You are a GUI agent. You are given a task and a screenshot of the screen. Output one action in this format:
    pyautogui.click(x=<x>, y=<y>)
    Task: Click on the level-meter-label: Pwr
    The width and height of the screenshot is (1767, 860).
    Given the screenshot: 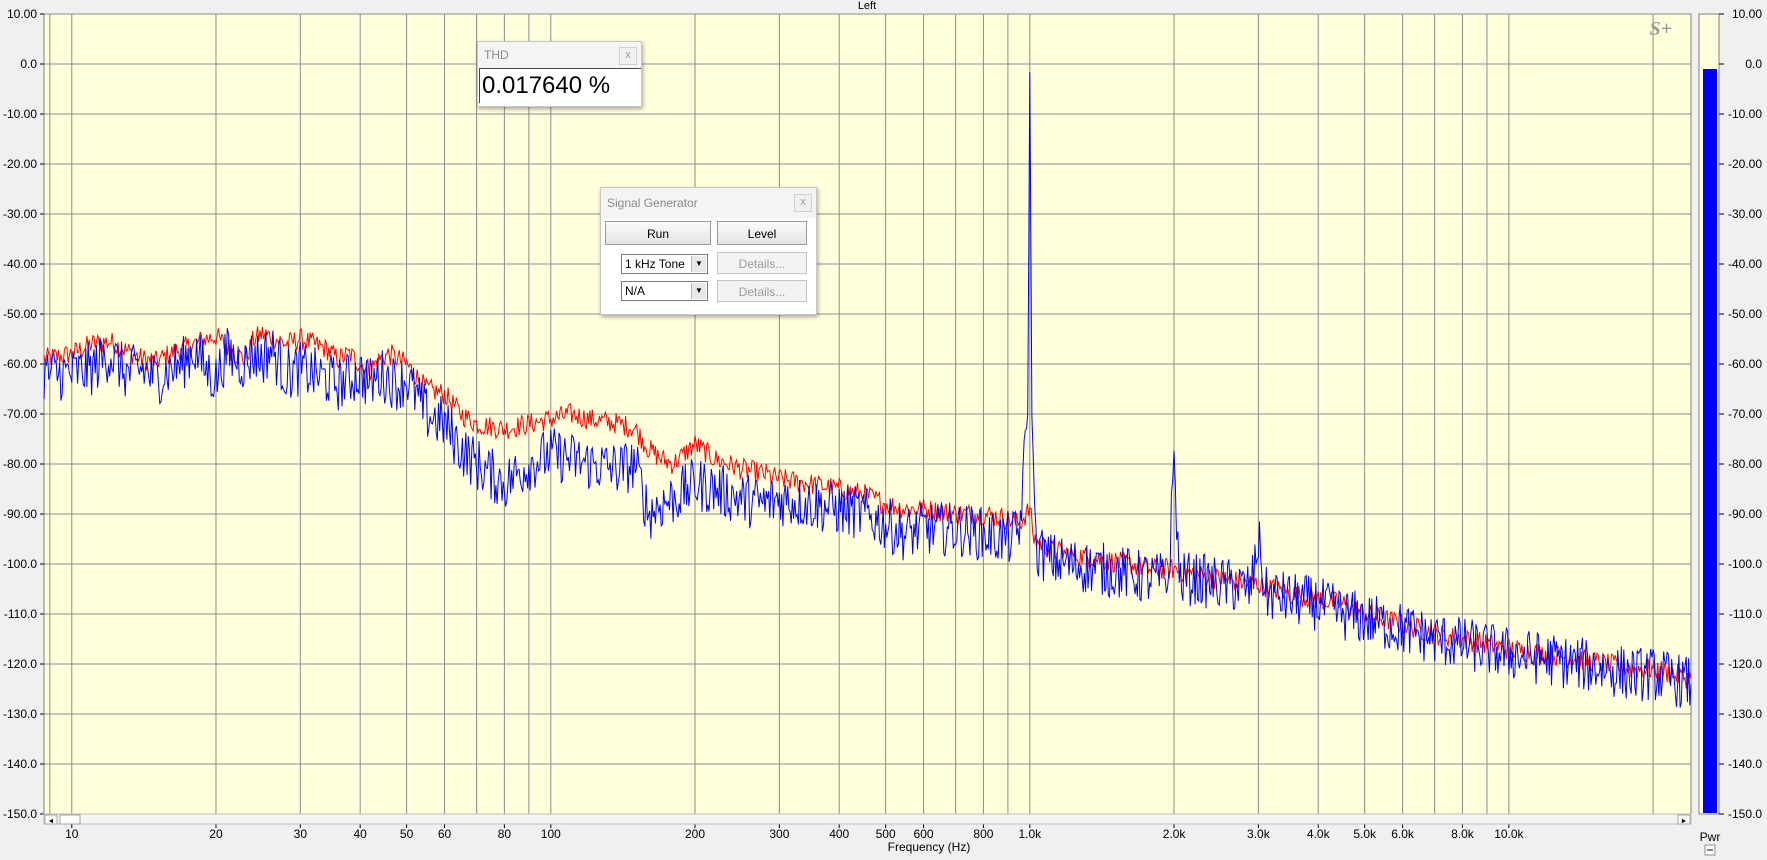 What is the action you would take?
    pyautogui.click(x=1710, y=837)
    